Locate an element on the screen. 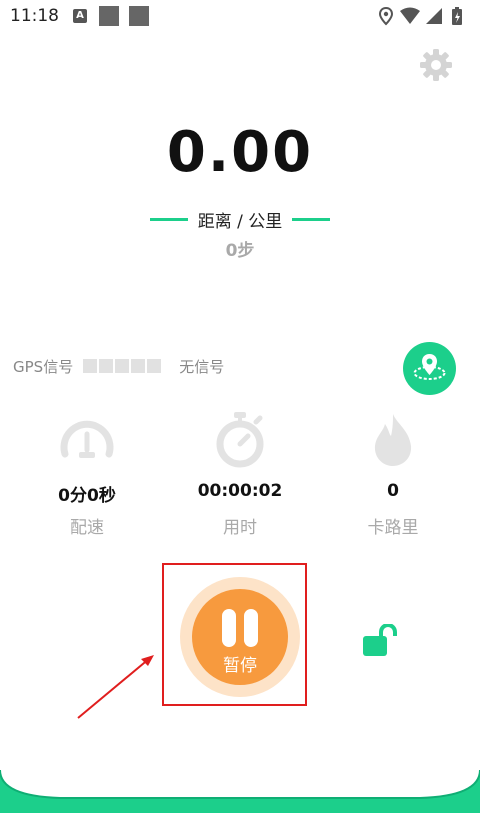 The width and height of the screenshot is (480, 813). unit-divider-left is located at coordinates (169, 219).